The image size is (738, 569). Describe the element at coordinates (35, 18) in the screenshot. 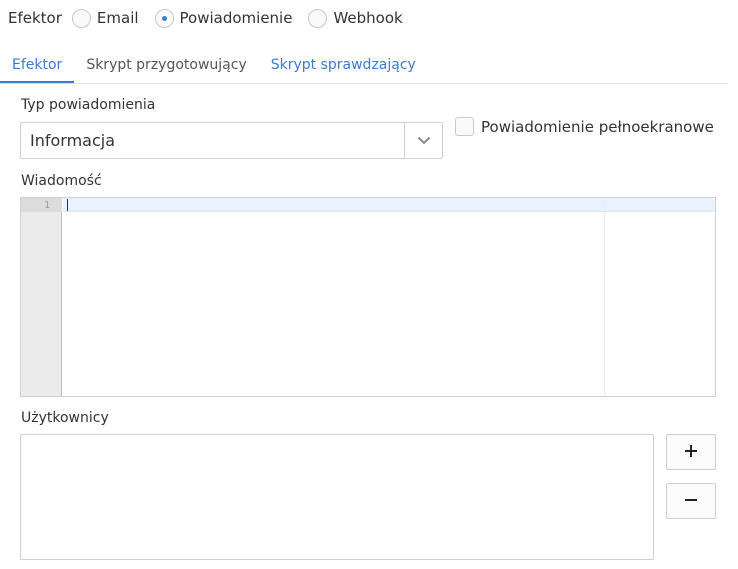

I see `effector-label: Efektor` at that location.